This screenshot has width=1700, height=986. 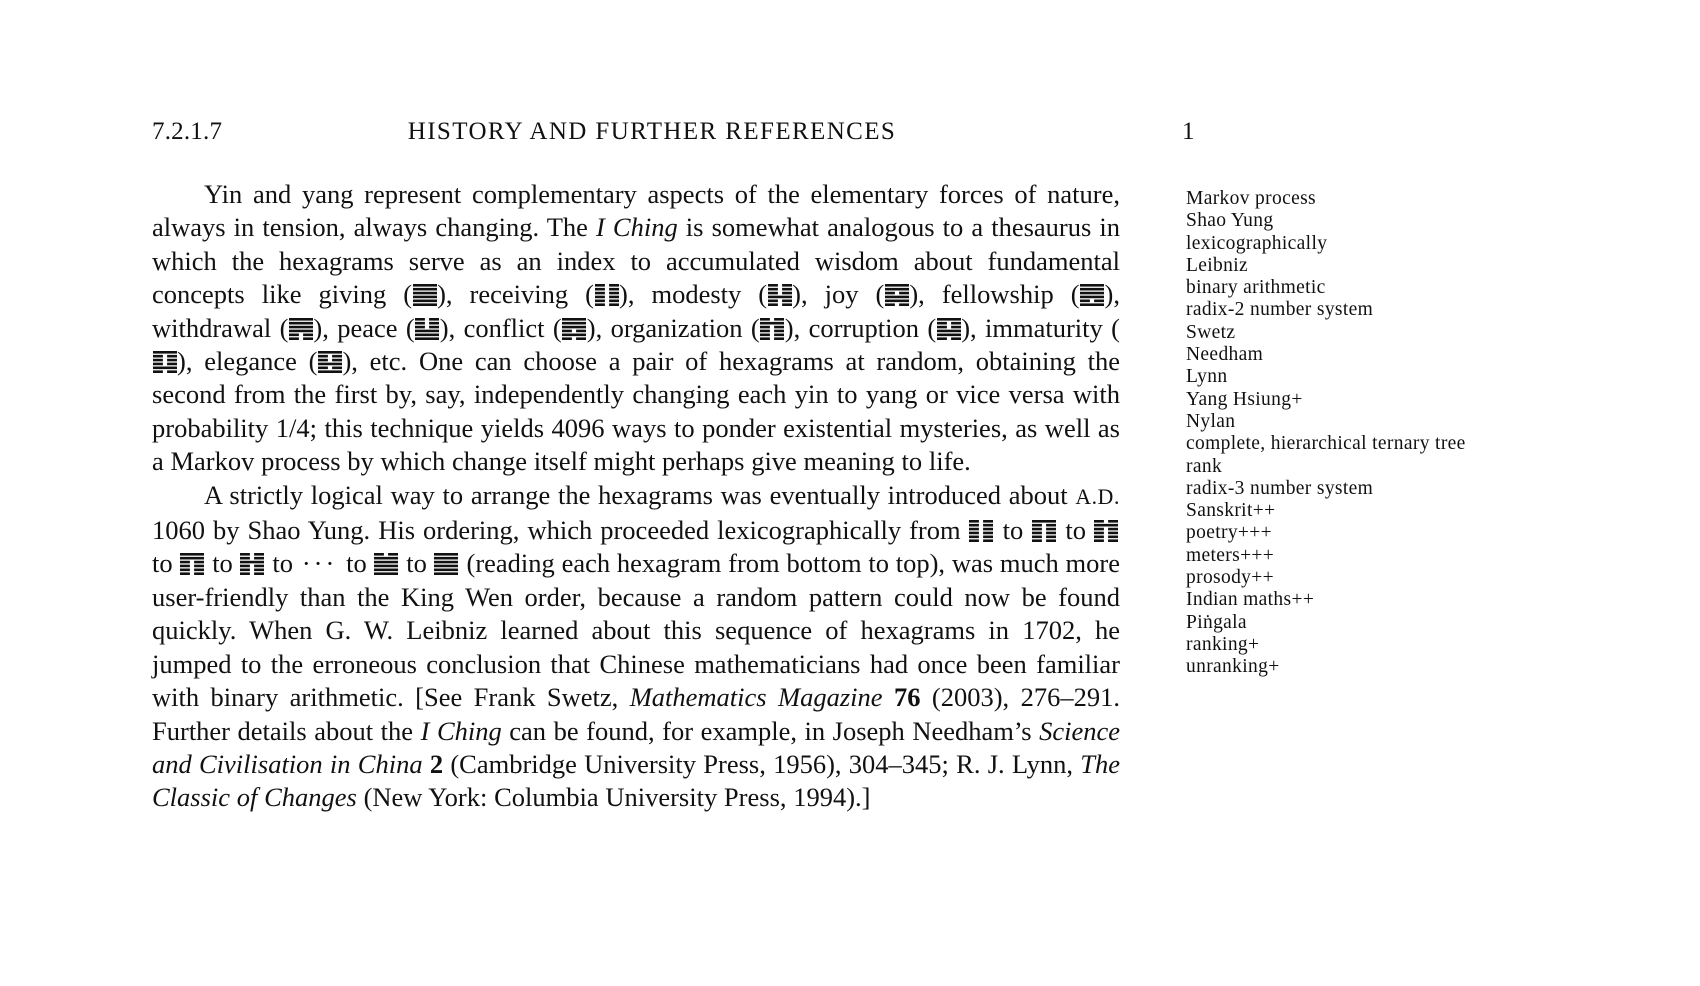 I want to click on running-head-title: HISTORY AND FURTHER REFERENCES, so click(x=652, y=131).